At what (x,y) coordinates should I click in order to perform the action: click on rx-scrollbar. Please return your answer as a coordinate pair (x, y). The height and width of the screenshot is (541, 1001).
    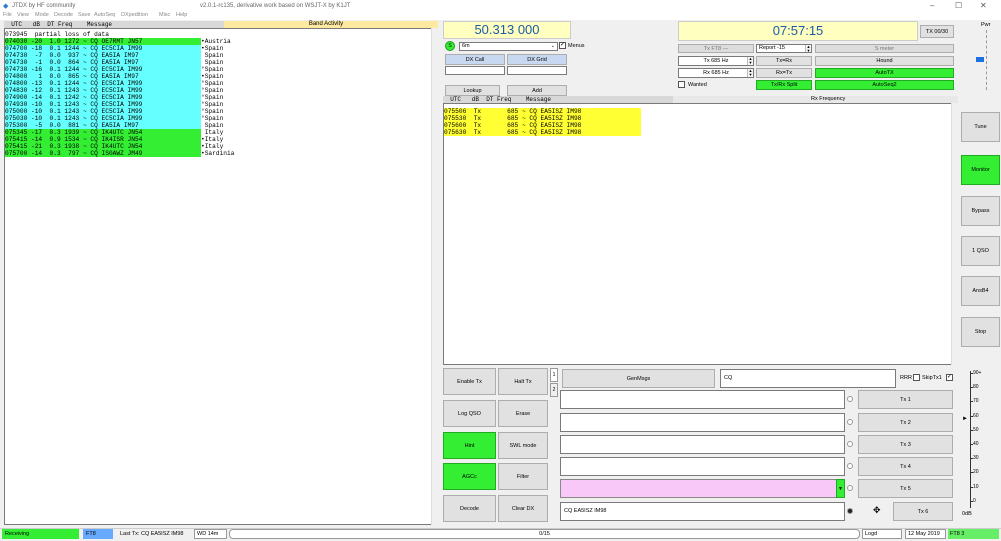
    Looking at the image, I should click on (954, 234).